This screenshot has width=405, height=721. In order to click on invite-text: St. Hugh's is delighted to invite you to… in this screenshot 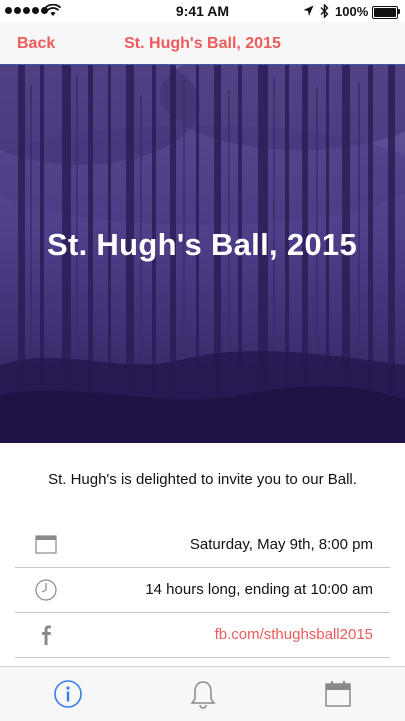, I will do `click(202, 479)`.